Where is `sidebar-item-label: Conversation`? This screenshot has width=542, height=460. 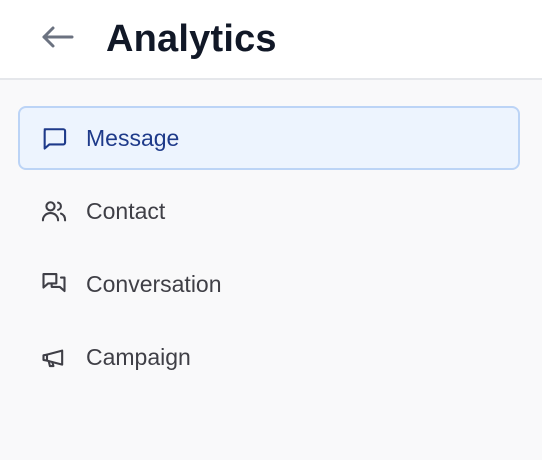
sidebar-item-label: Conversation is located at coordinates (154, 283).